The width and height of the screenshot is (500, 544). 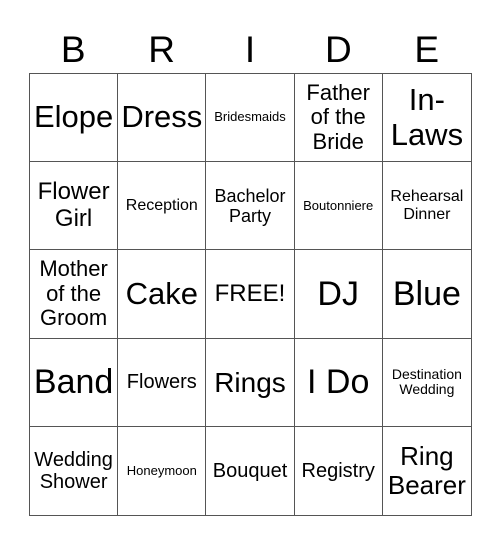 I want to click on bingo-cell: In-Laws, so click(x=426, y=118).